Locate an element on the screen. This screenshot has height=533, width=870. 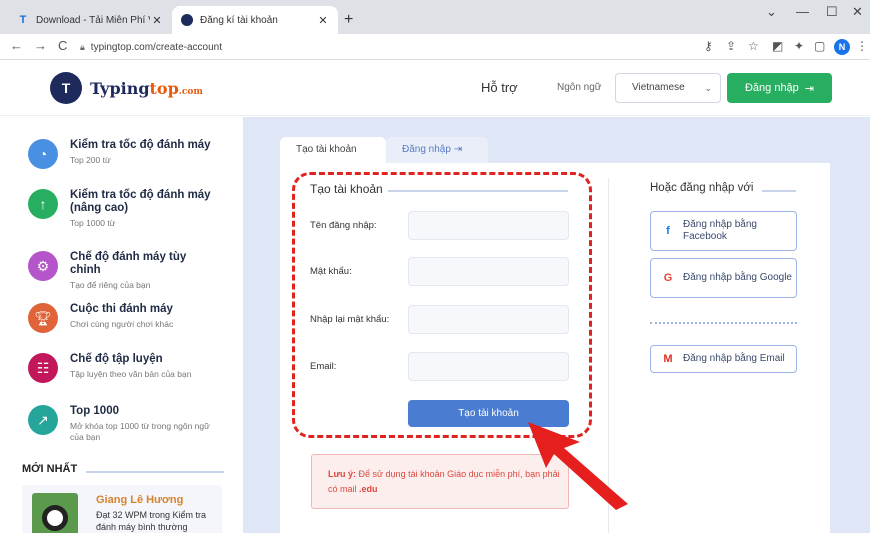
email-login-label: Đăng nhập bằng Email is located at coordinates (734, 358).